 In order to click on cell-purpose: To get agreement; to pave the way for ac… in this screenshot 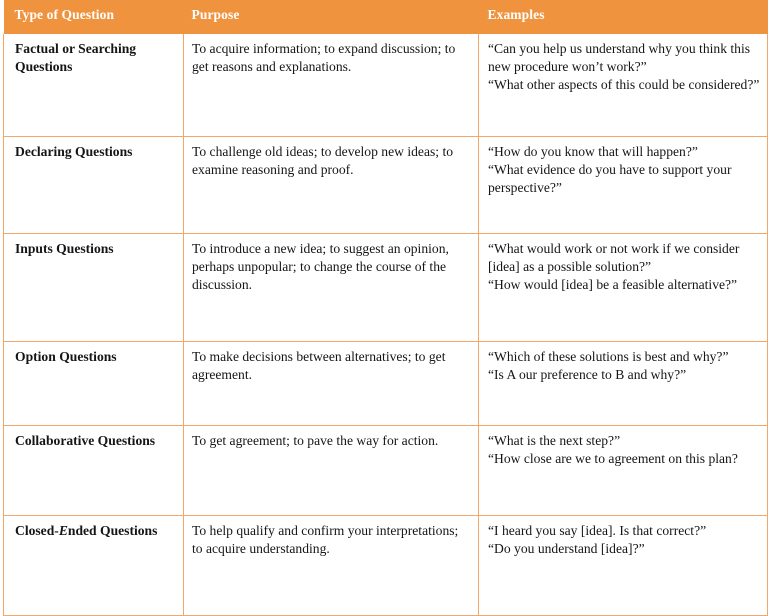, I will do `click(331, 470)`.